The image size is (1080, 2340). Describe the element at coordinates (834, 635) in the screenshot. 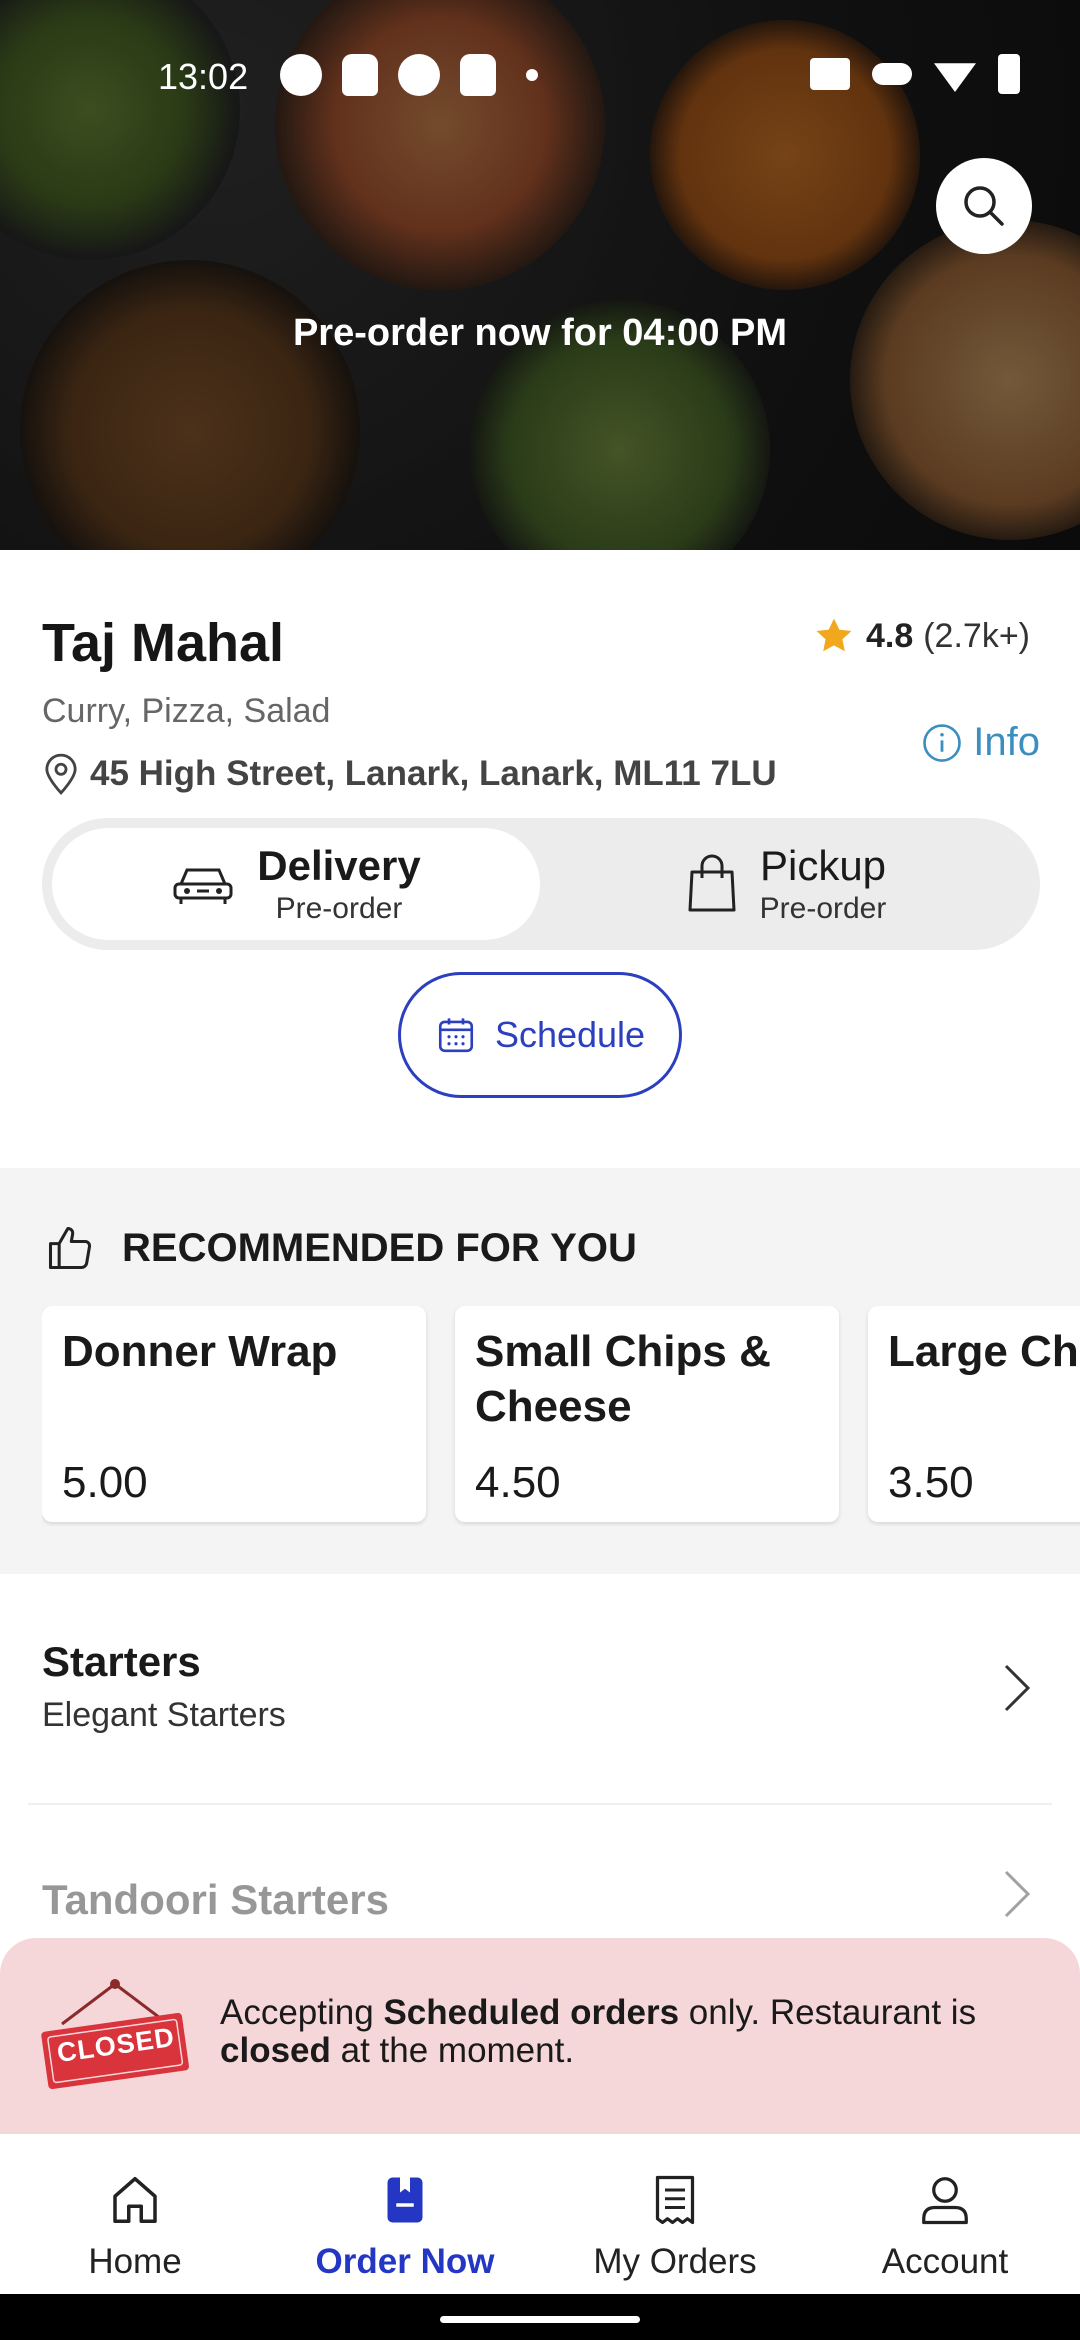

I see `star-icon` at that location.